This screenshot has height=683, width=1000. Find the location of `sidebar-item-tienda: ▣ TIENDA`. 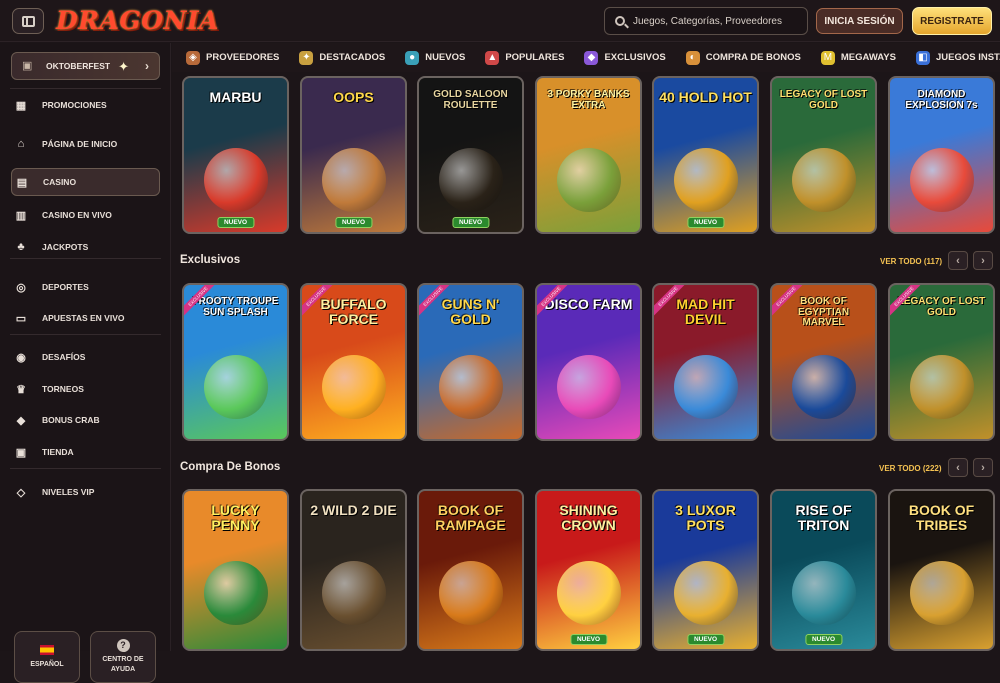

sidebar-item-tienda: ▣ TIENDA is located at coordinates (44, 452).